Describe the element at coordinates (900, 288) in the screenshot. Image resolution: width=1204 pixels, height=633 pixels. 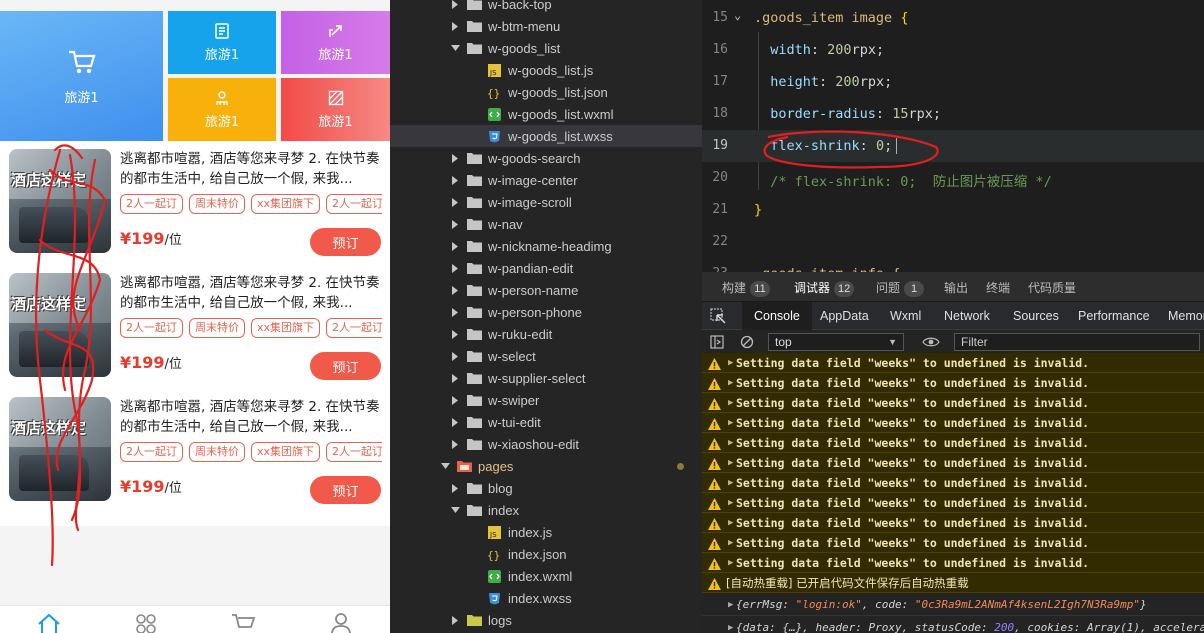
I see `tab-issues: 问题 1` at that location.